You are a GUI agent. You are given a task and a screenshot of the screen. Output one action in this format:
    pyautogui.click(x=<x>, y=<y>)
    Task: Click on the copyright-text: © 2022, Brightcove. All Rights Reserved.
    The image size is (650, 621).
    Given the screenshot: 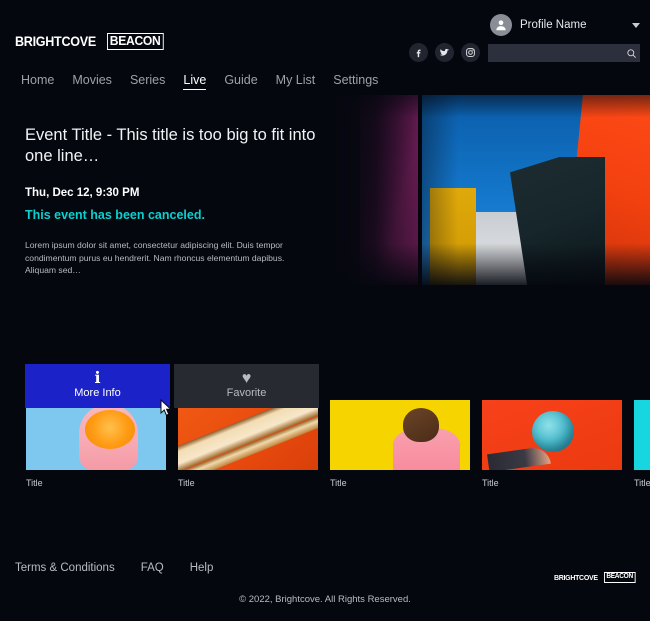 What is the action you would take?
    pyautogui.click(x=325, y=599)
    